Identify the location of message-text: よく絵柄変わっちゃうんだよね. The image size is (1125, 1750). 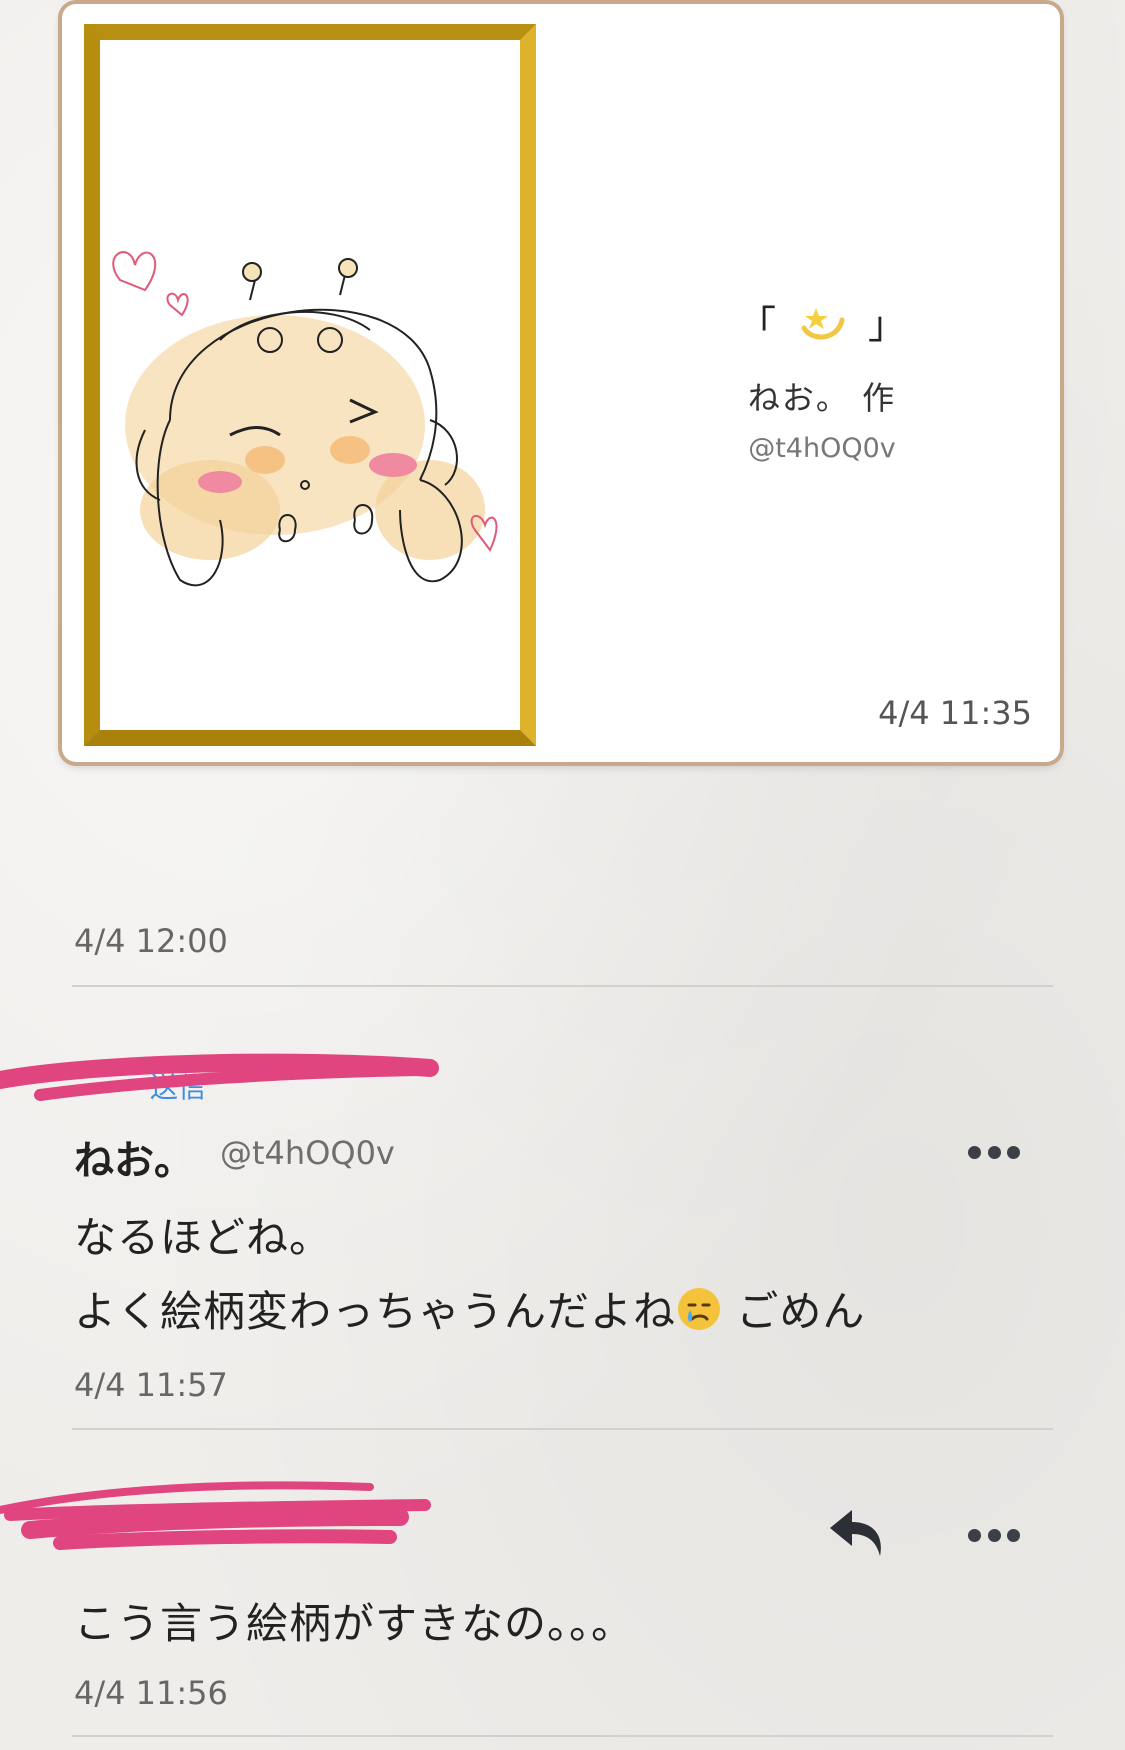
(375, 1311).